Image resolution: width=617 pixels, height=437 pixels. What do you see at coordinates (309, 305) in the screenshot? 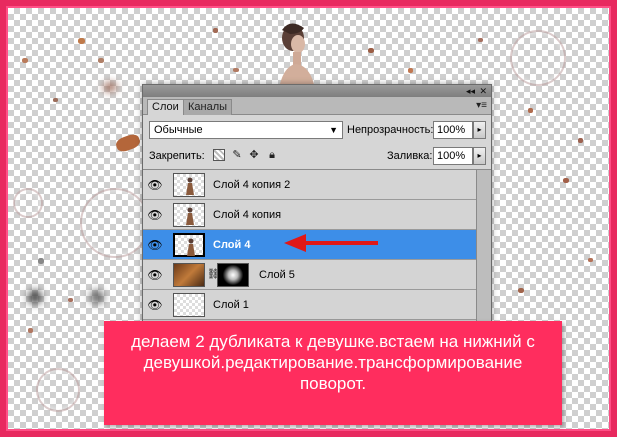
I see `layer-row: 👁︎ Слой 1` at bounding box center [309, 305].